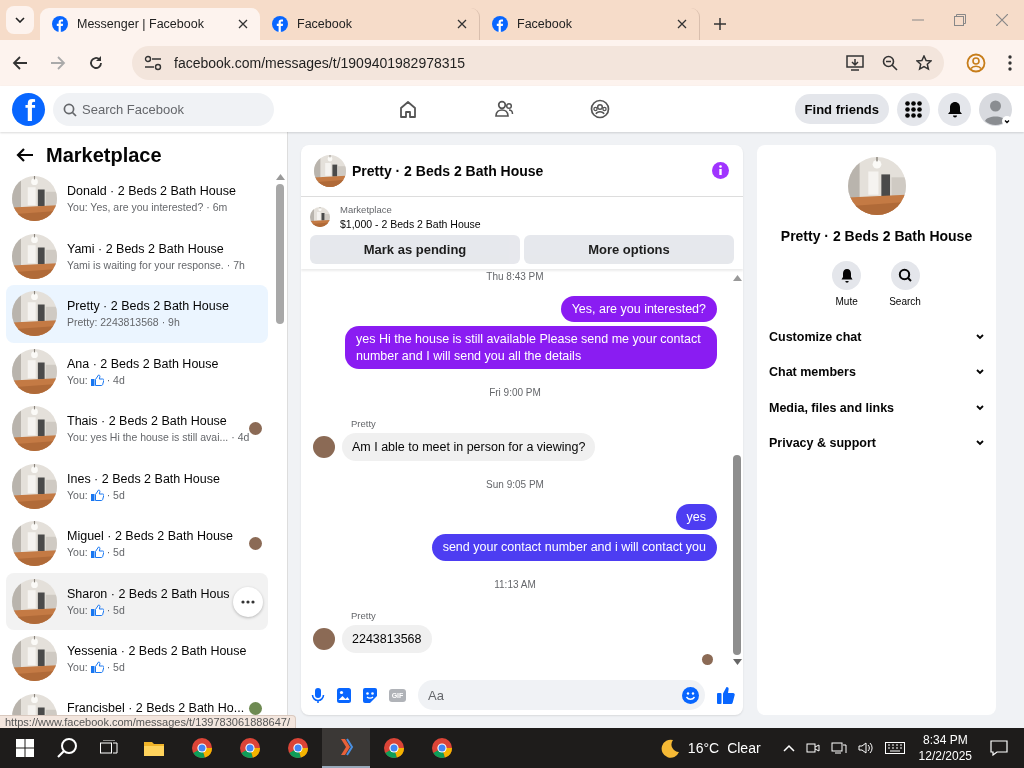 The image size is (1024, 768). What do you see at coordinates (600, 109) in the screenshot?
I see `groups-icon` at bounding box center [600, 109].